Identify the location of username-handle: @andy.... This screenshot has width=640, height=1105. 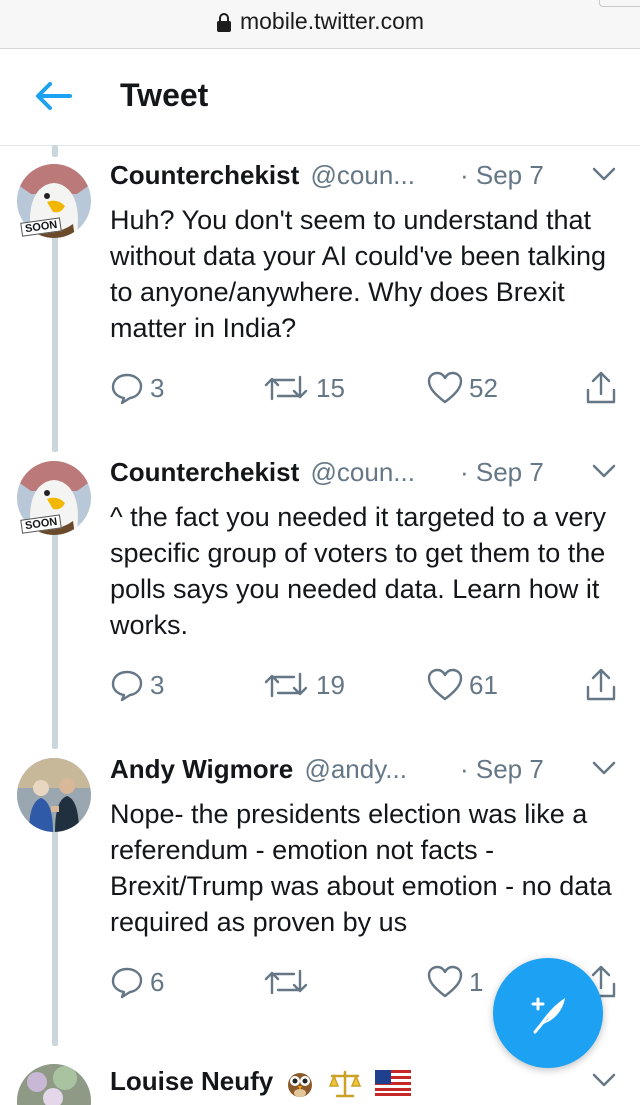
(355, 769).